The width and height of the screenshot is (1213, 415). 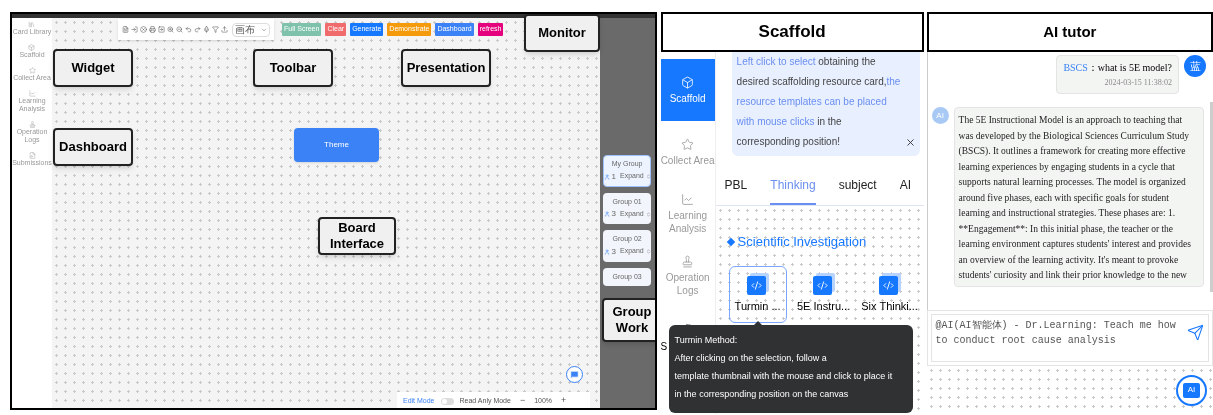 I want to click on zoom-out-icon, so click(x=179, y=29).